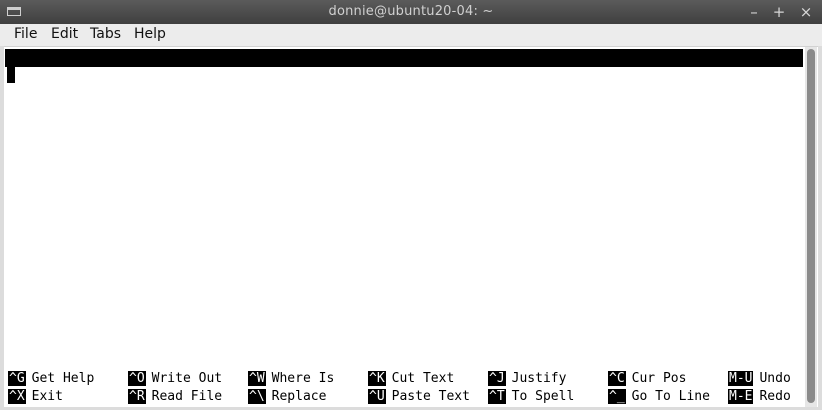  I want to click on shortcut-read-file: ^R Read File, so click(175, 396).